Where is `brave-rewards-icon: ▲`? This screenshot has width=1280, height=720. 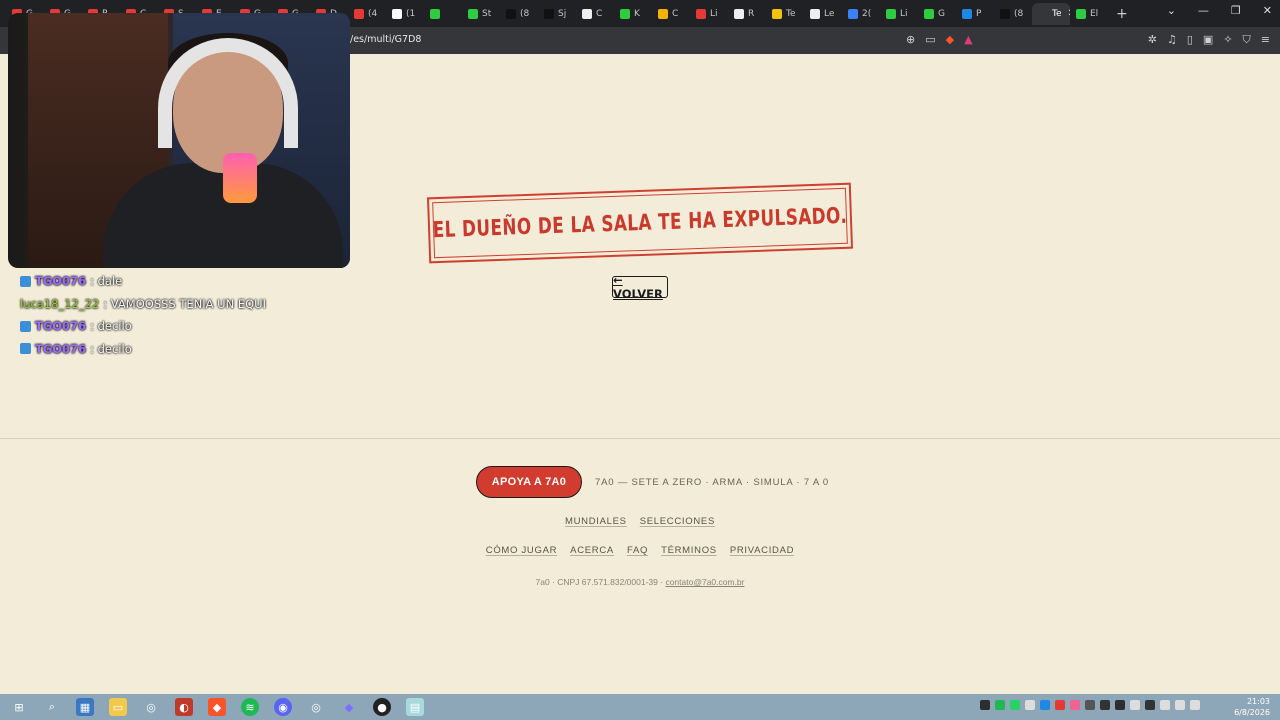 brave-rewards-icon: ▲ is located at coordinates (968, 39).